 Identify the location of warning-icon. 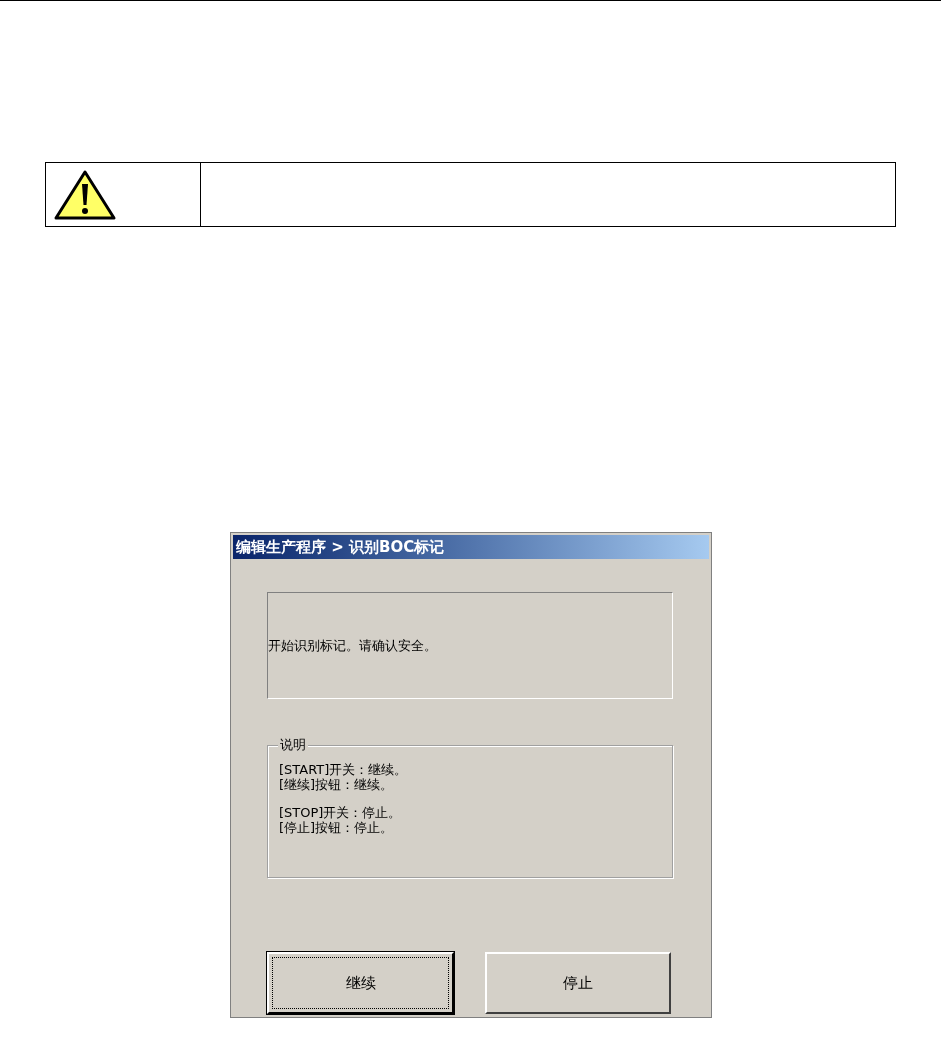
(85, 194).